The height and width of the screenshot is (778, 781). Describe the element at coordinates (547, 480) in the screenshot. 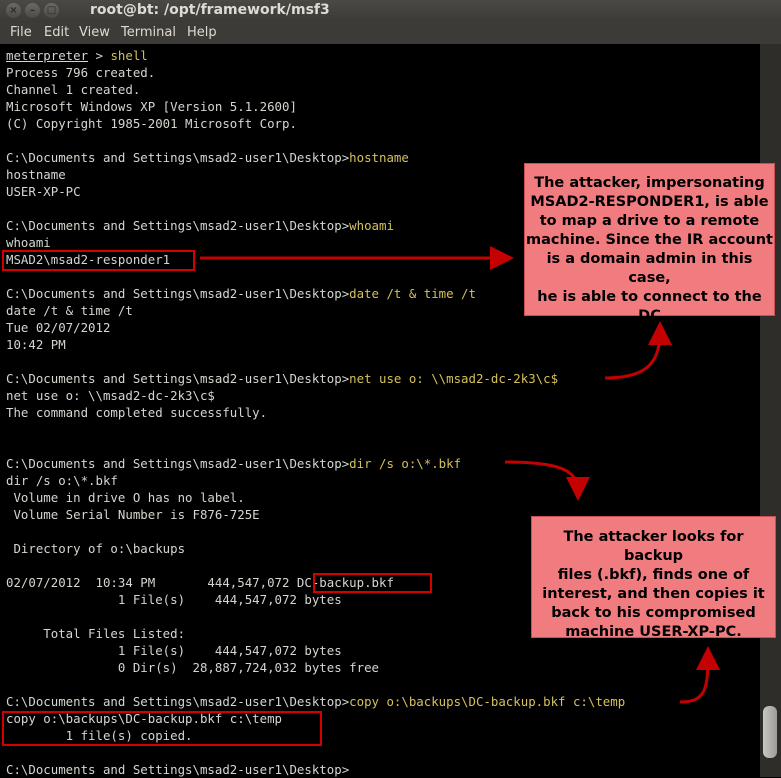

I see `arrow-to-dir-output` at that location.